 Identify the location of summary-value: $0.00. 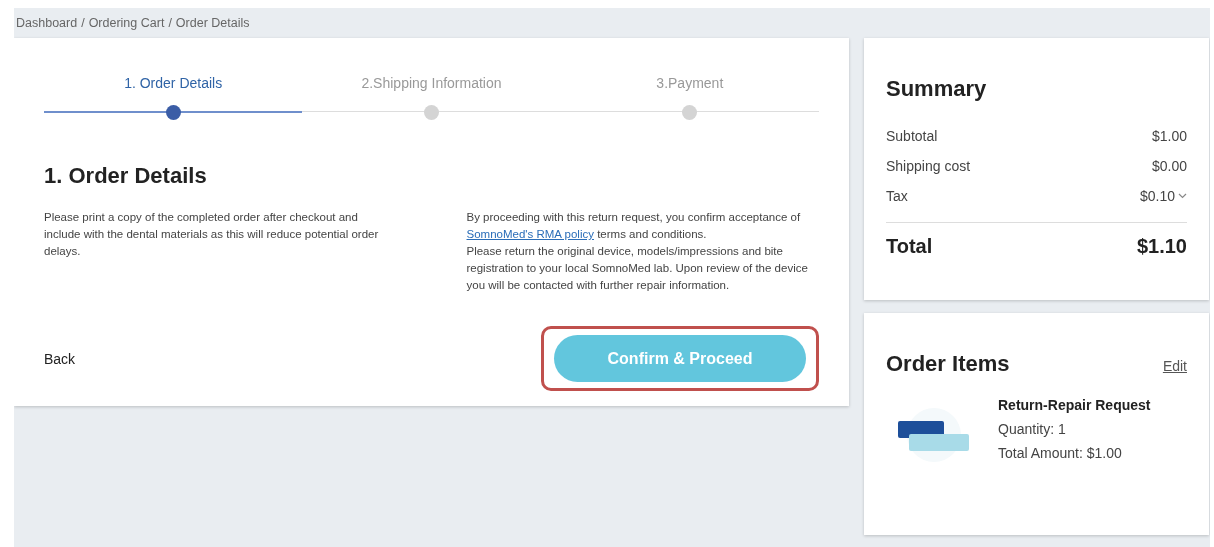
(1169, 167).